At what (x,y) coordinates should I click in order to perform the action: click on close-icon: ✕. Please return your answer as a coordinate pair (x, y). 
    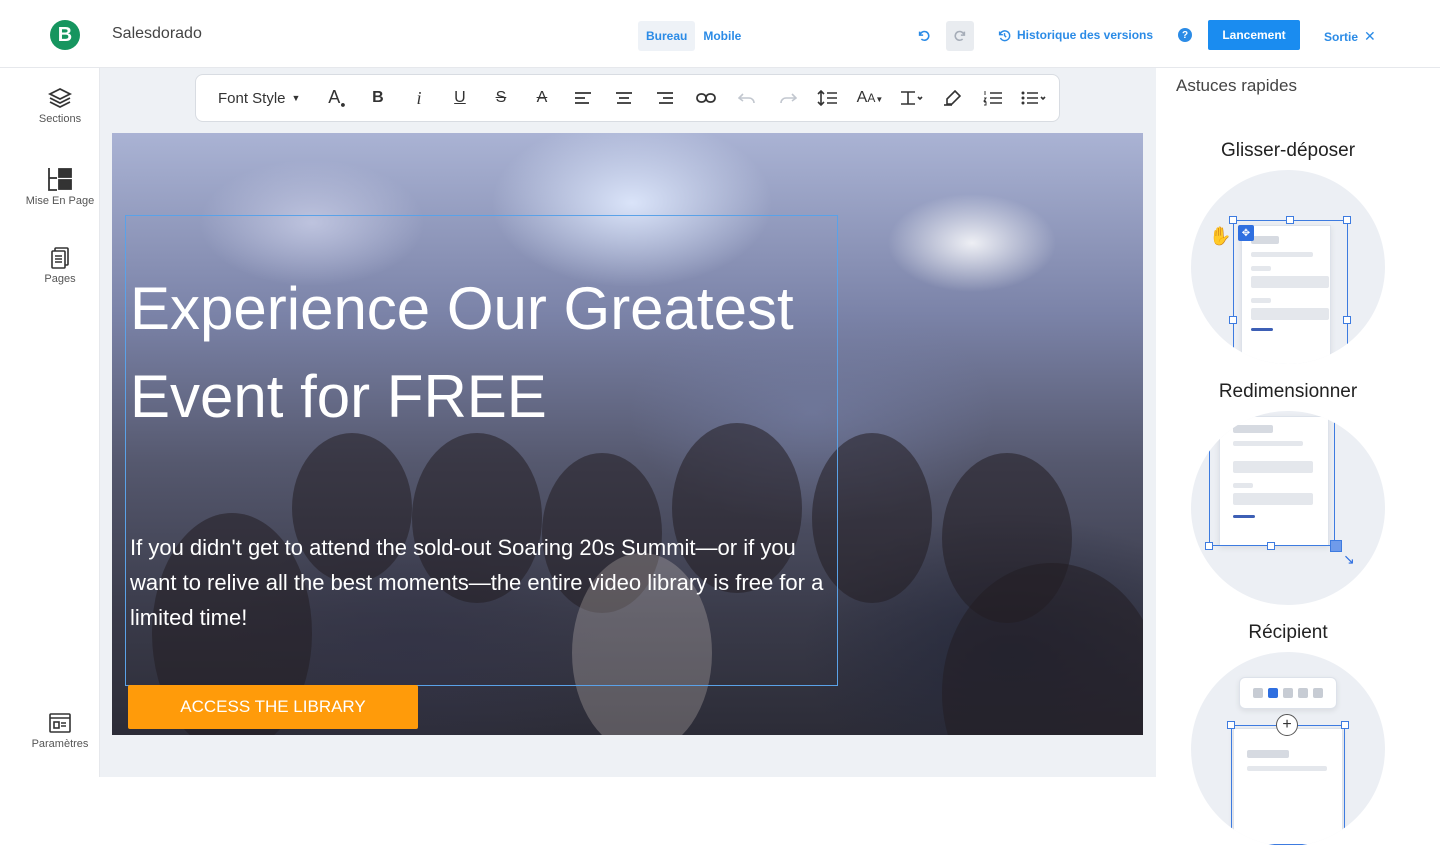
    Looking at the image, I should click on (1370, 36).